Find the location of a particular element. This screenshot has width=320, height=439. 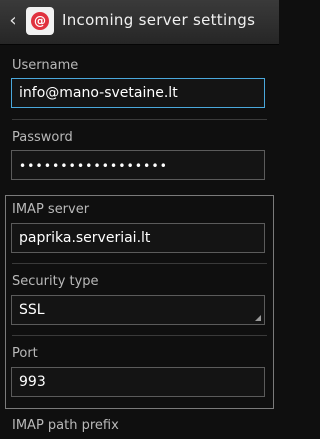

imap-server-field: paprika.serveriai.lt is located at coordinates (138, 238).